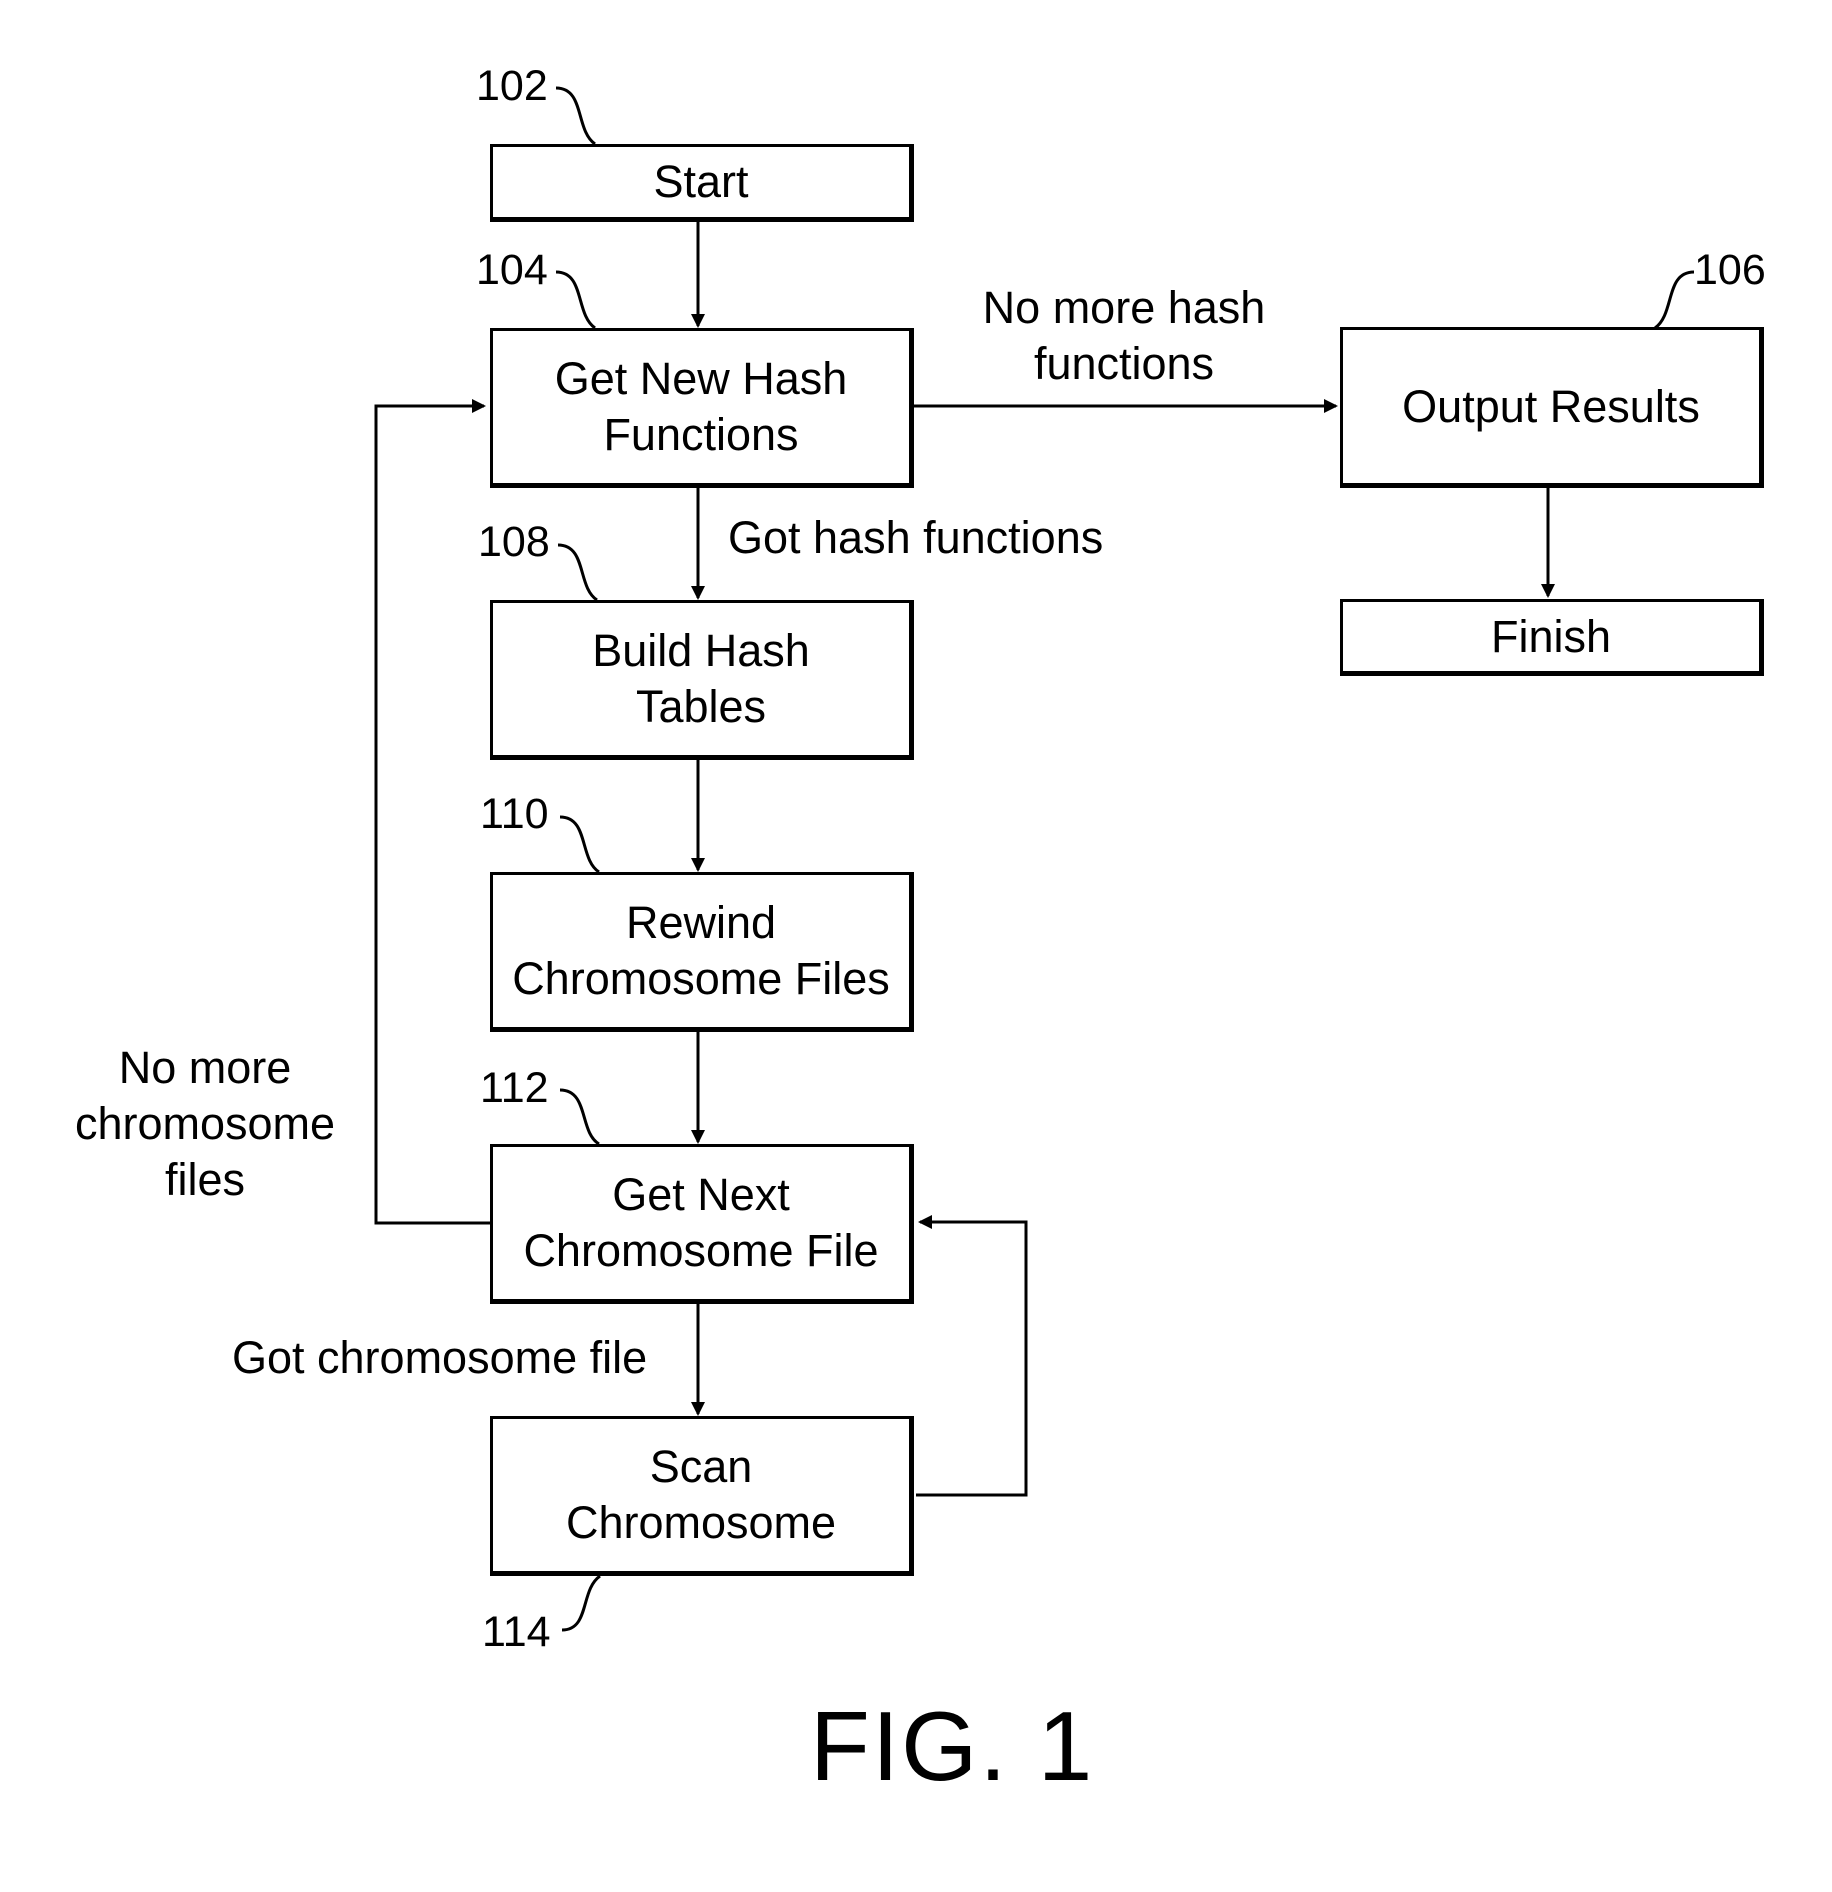  I want to click on ref-110: 110, so click(514, 814).